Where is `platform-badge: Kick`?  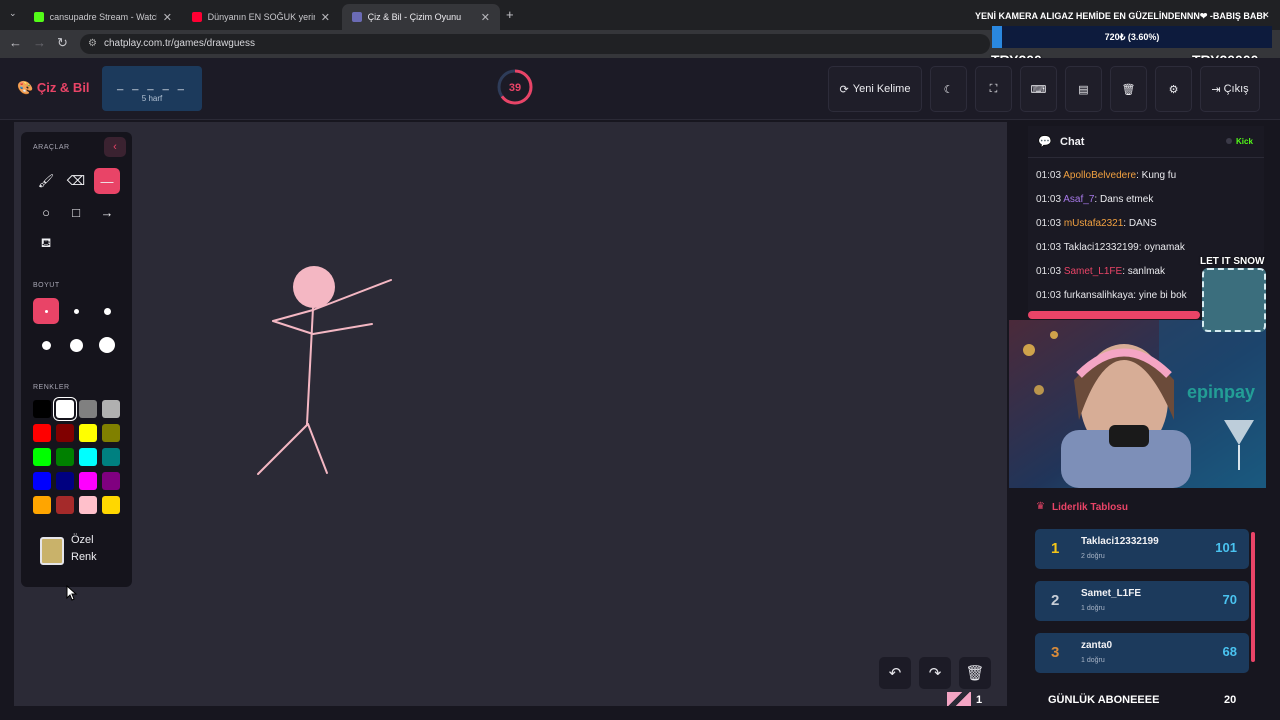
platform-badge: Kick is located at coordinates (1244, 141).